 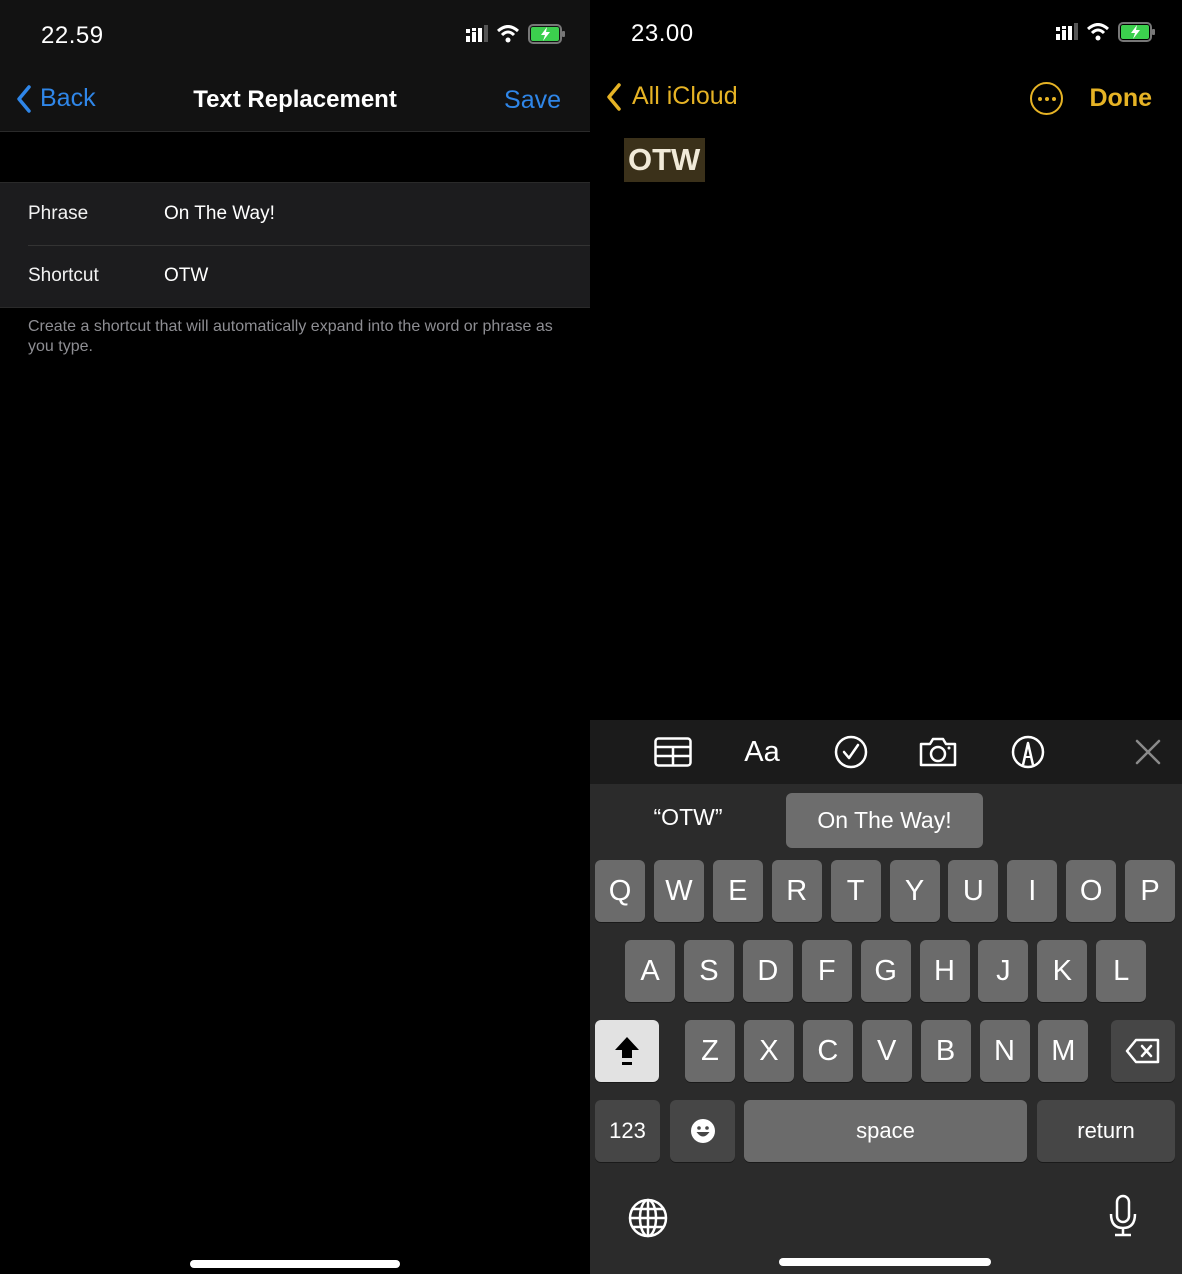 I want to click on key-o: O, so click(x=1091, y=891).